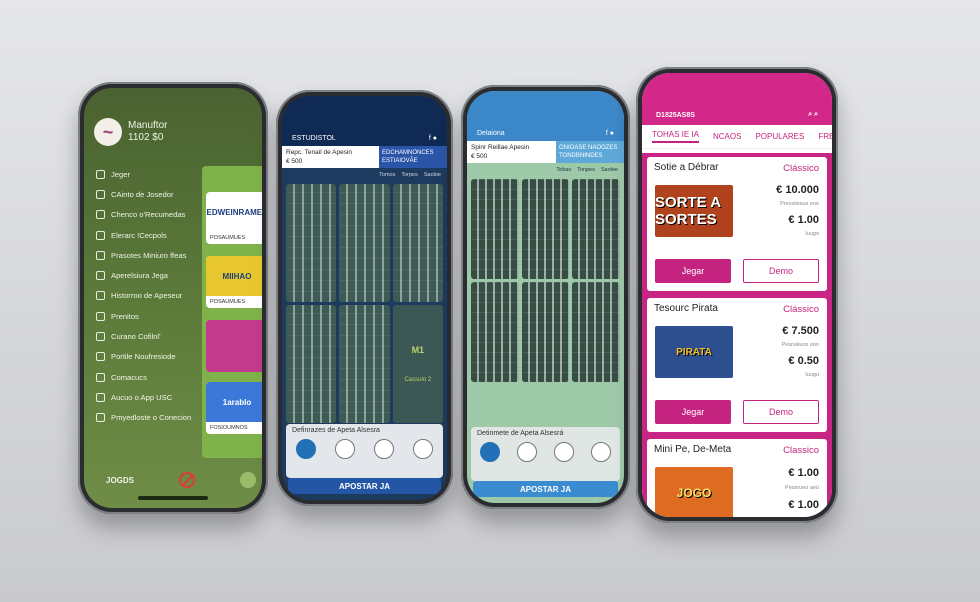 Image resolution: width=980 pixels, height=602 pixels. What do you see at coordinates (152, 418) in the screenshot?
I see `menu-item: Pmyedloste o Conecion` at bounding box center [152, 418].